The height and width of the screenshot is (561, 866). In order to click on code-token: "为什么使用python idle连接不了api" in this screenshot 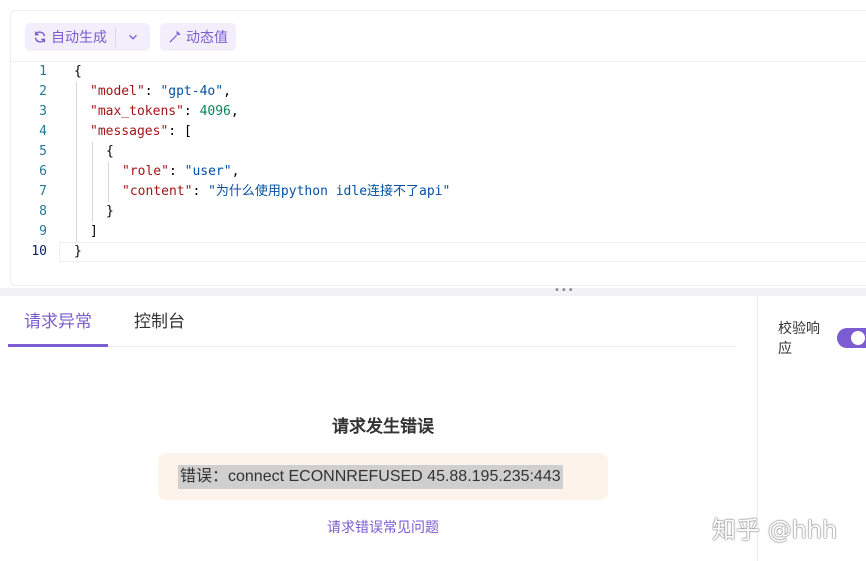, I will do `click(329, 191)`.